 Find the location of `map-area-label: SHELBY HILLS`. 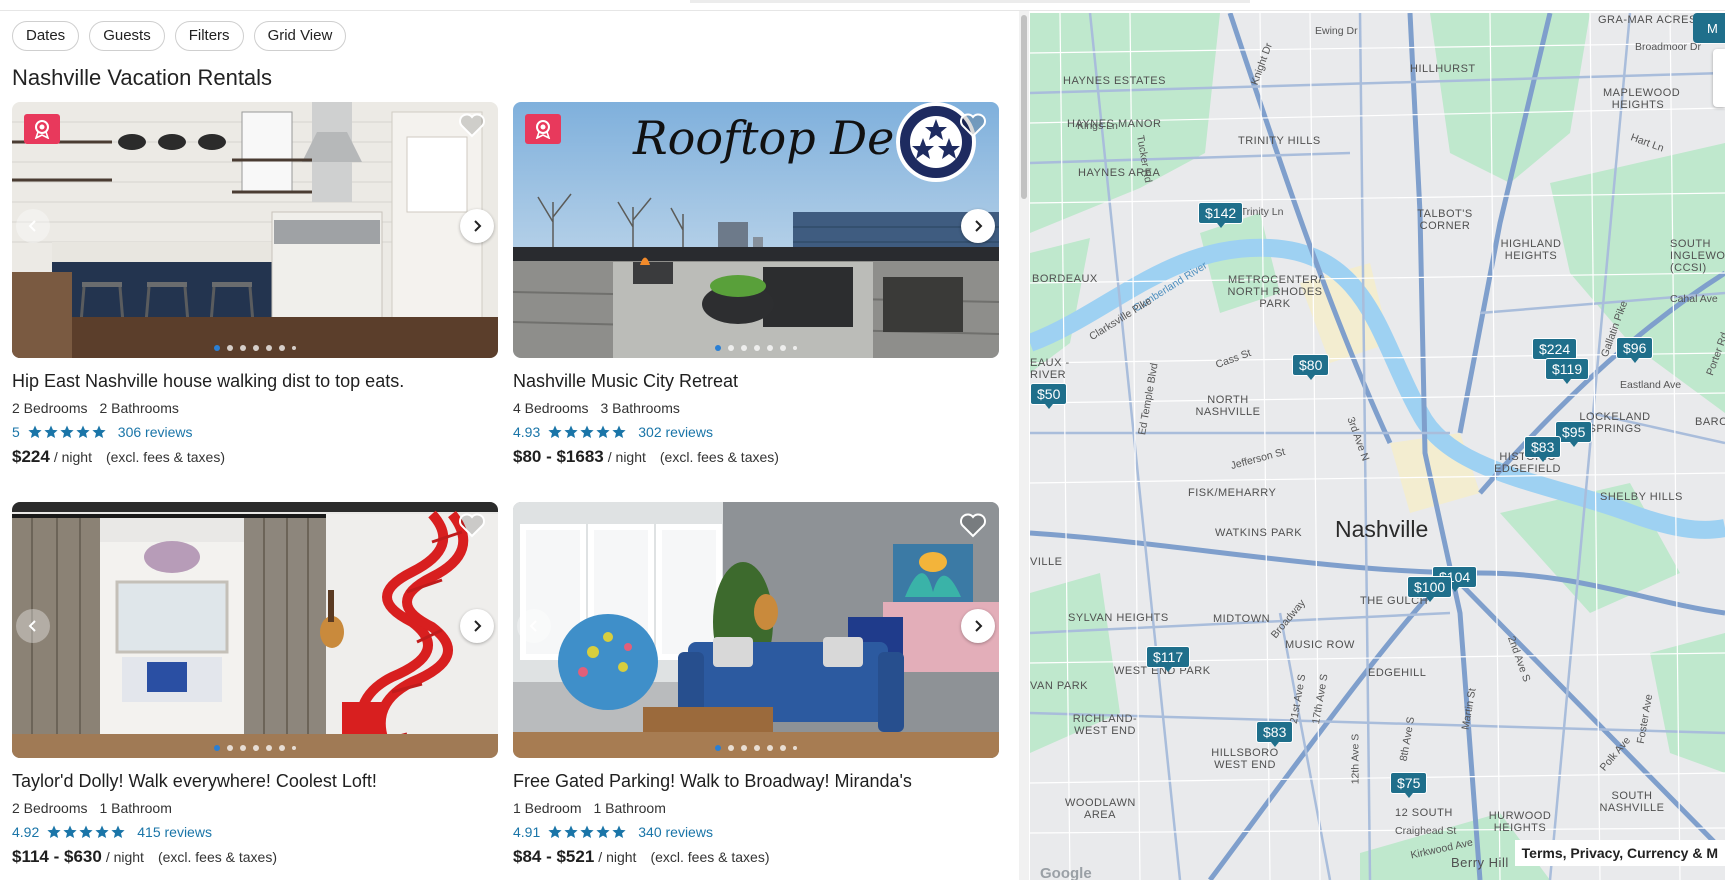

map-area-label: SHELBY HILLS is located at coordinates (1641, 497).